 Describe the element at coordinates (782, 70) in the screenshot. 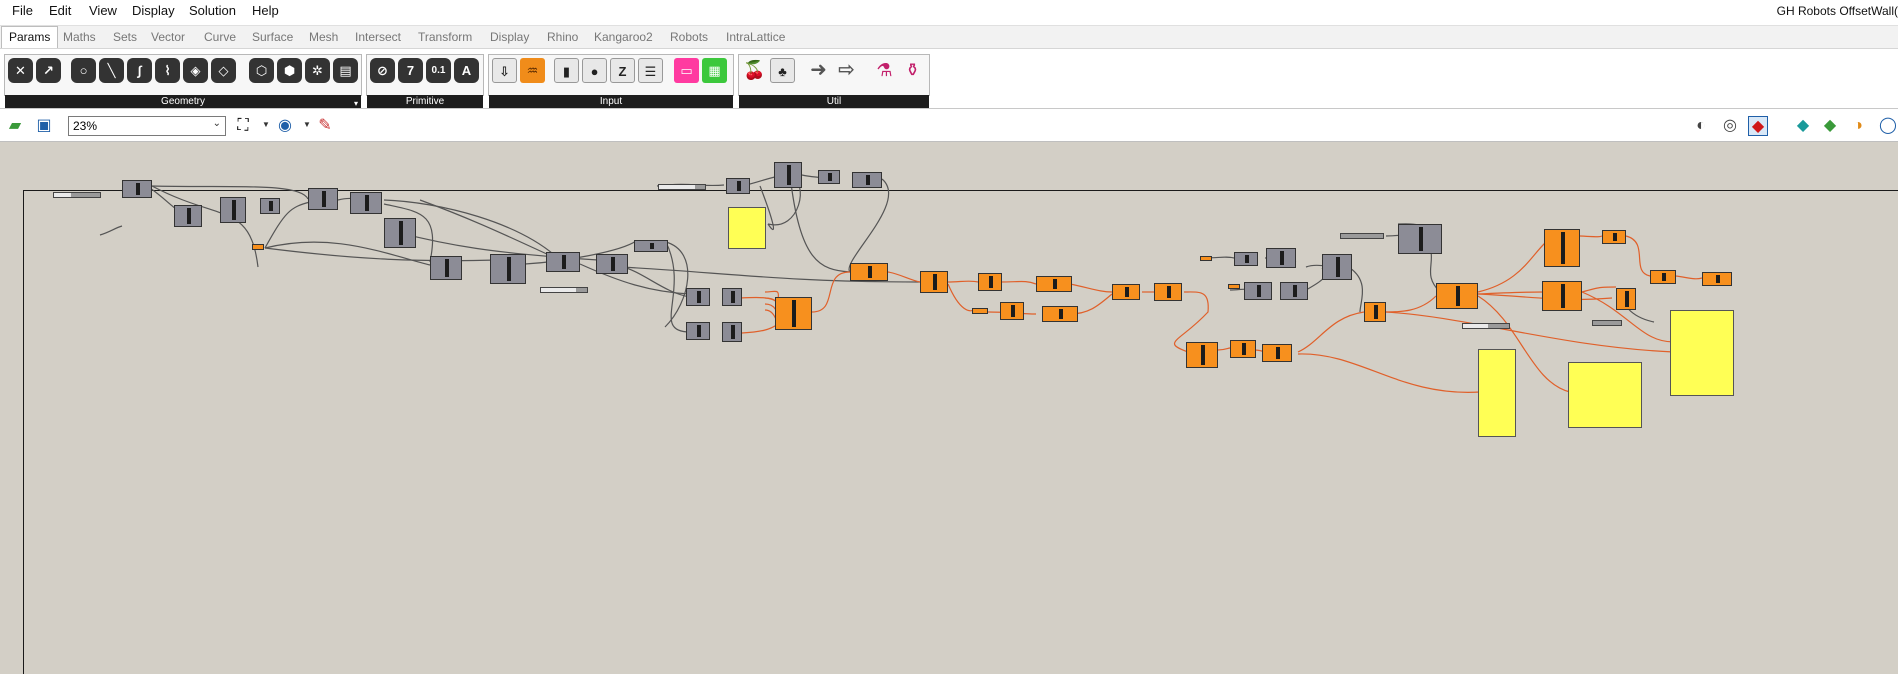

I see `tree-icon: ♣` at that location.